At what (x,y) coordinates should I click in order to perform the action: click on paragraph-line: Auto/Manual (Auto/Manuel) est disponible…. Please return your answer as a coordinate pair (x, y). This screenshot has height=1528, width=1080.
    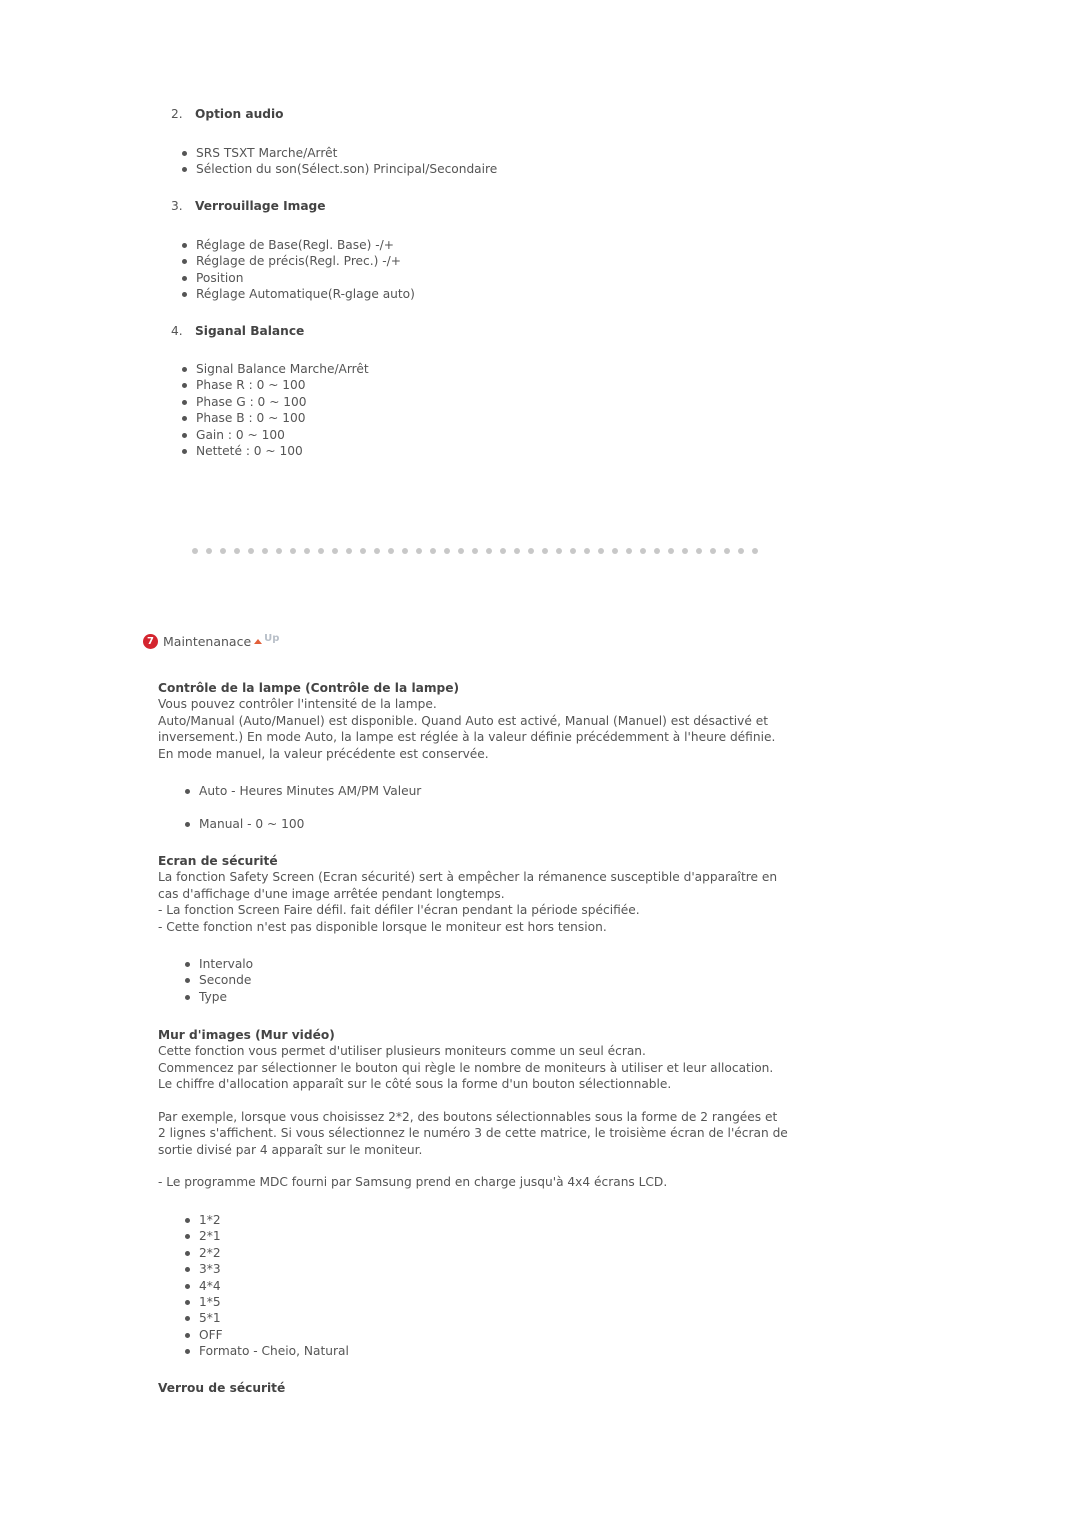
    Looking at the image, I should click on (463, 720).